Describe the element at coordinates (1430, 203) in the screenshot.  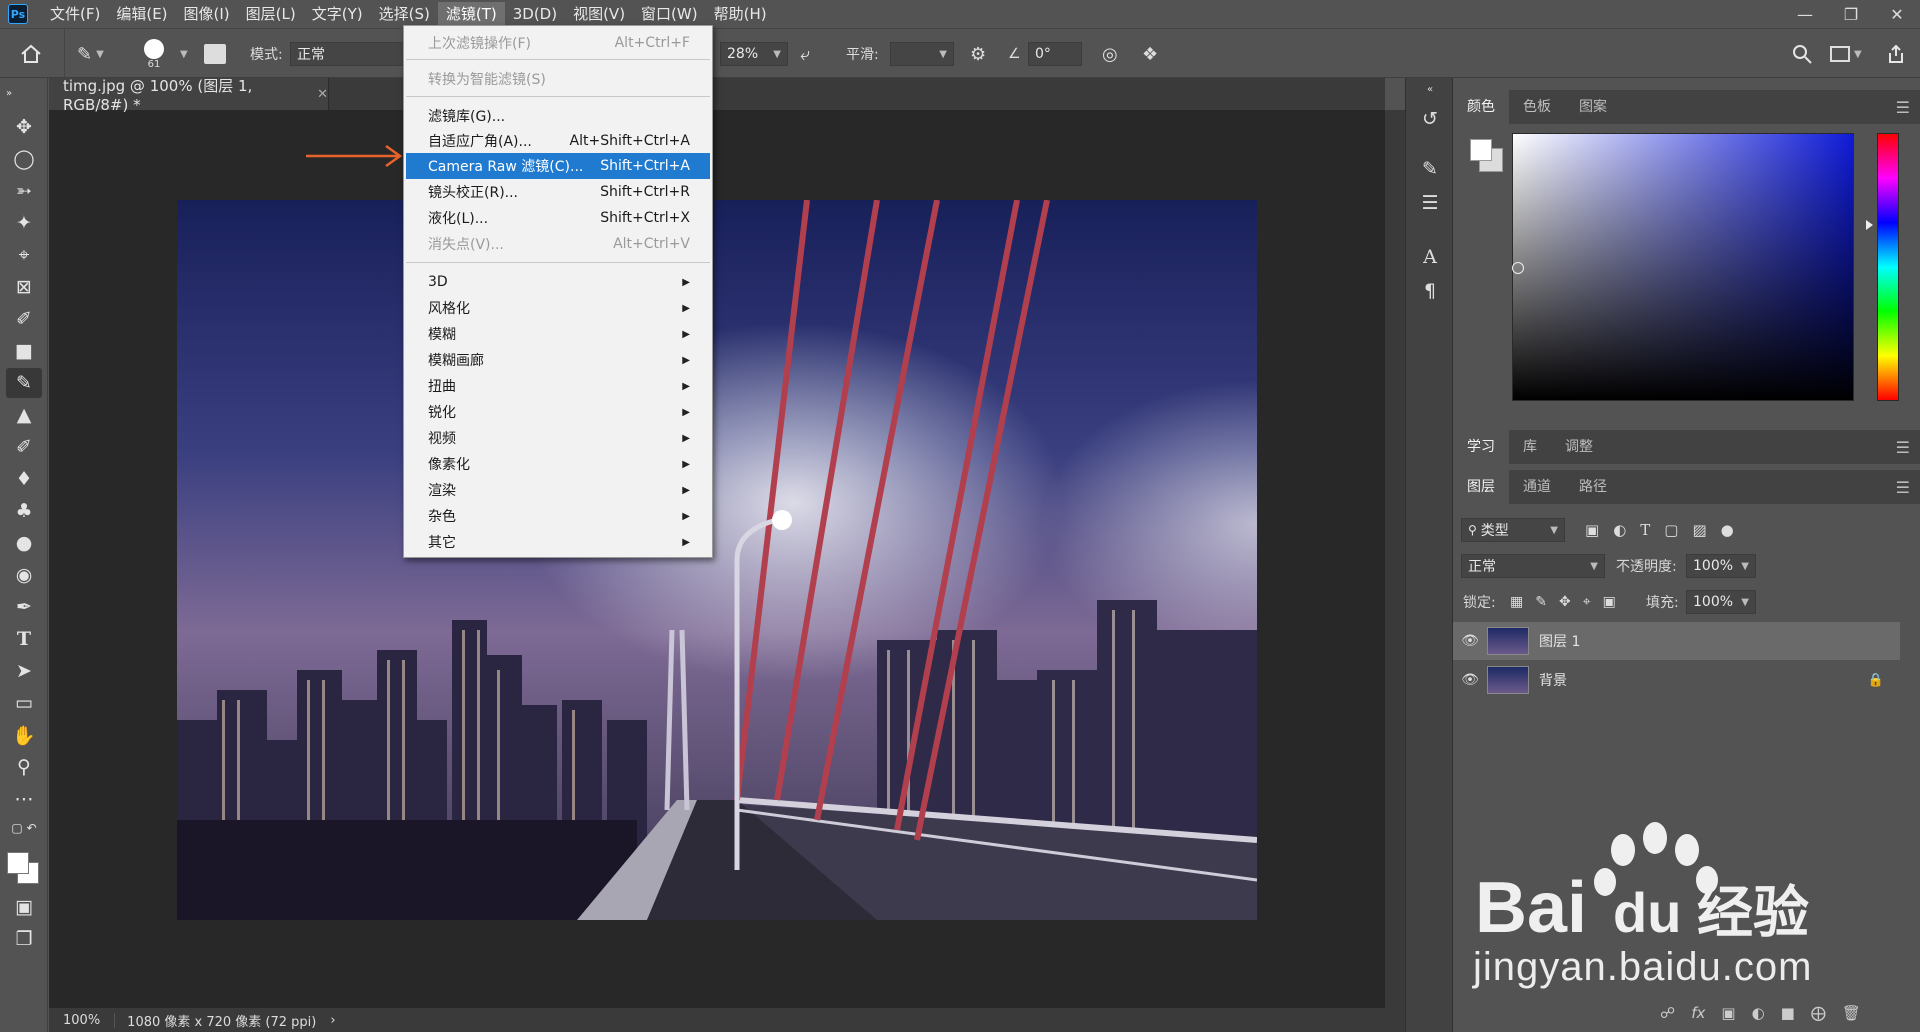
I see `brushes-icon: ☰` at that location.